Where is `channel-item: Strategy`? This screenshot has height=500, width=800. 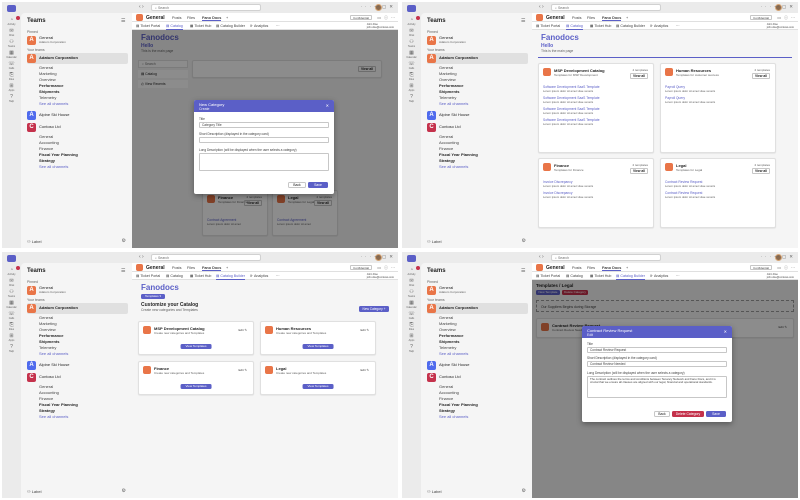 channel-item: Strategy is located at coordinates (47, 161).